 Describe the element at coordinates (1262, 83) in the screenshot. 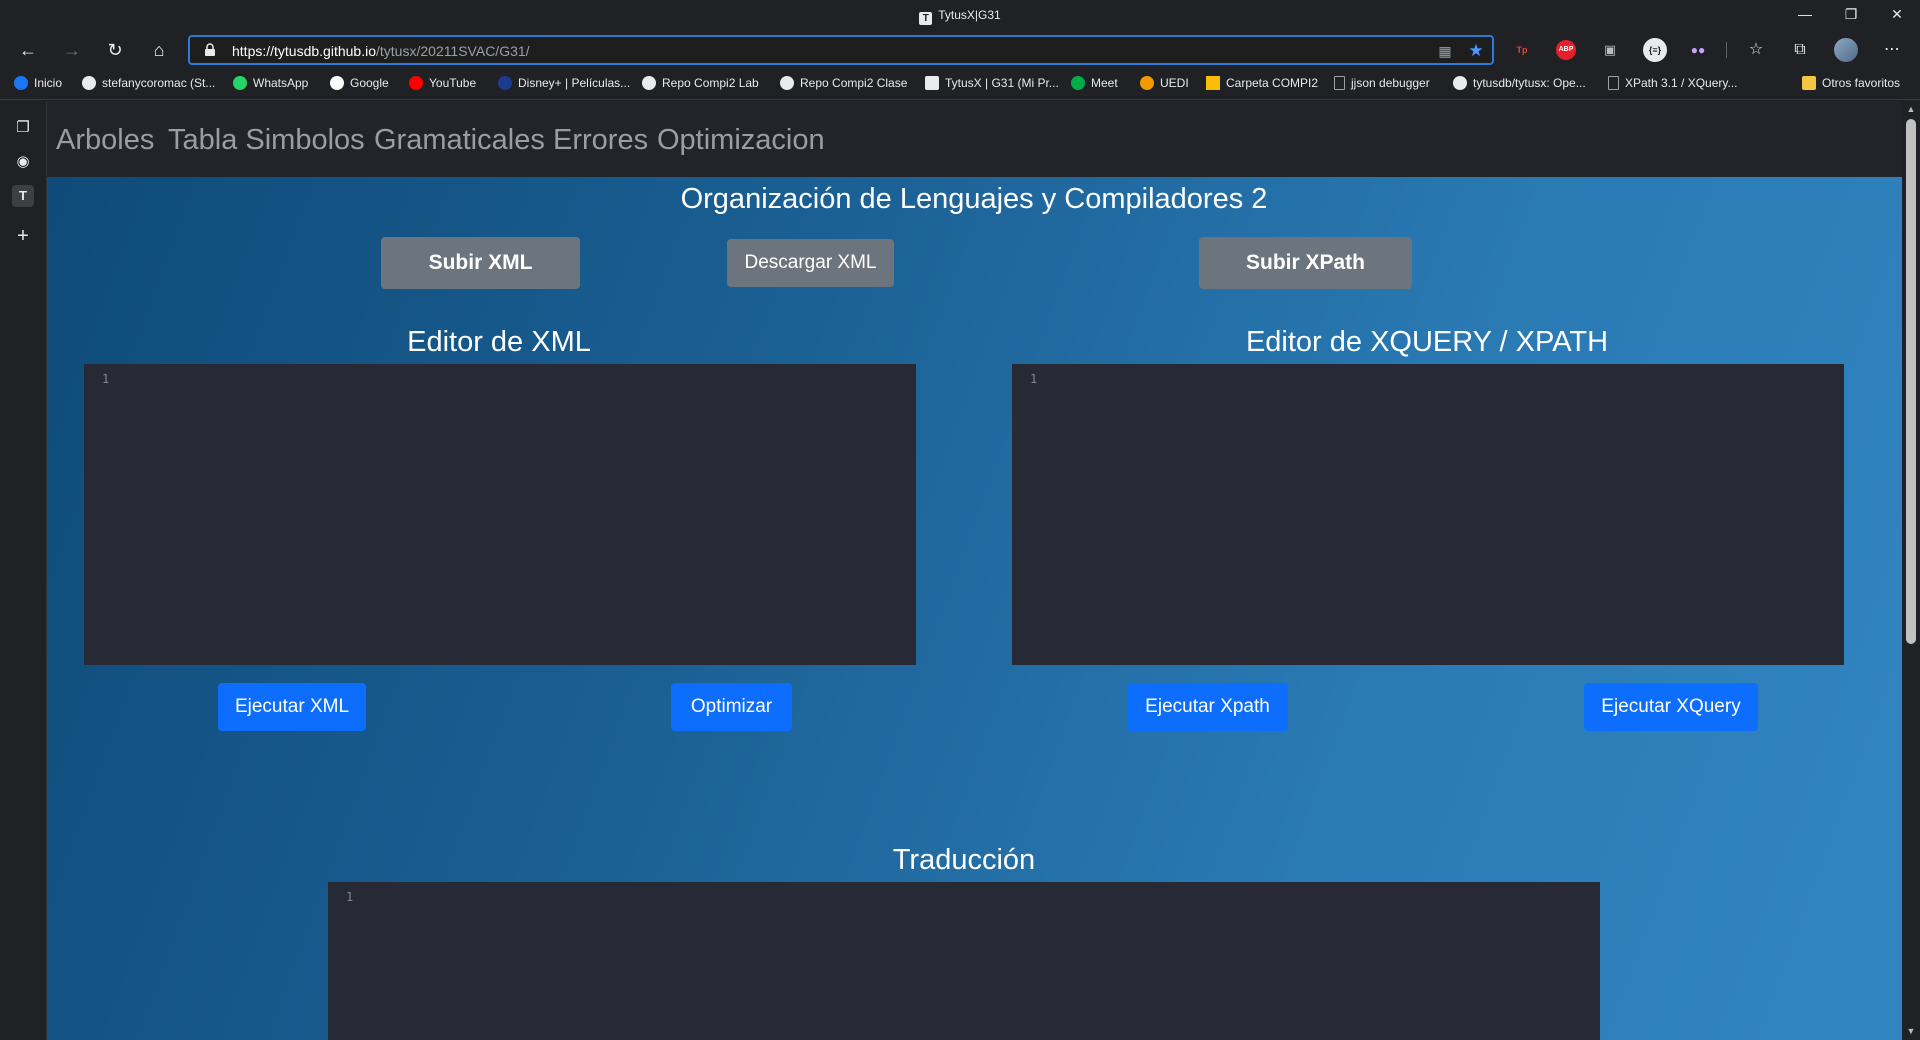

I see `bookmark-carpeta-compi2: Carpeta COMPI2` at that location.